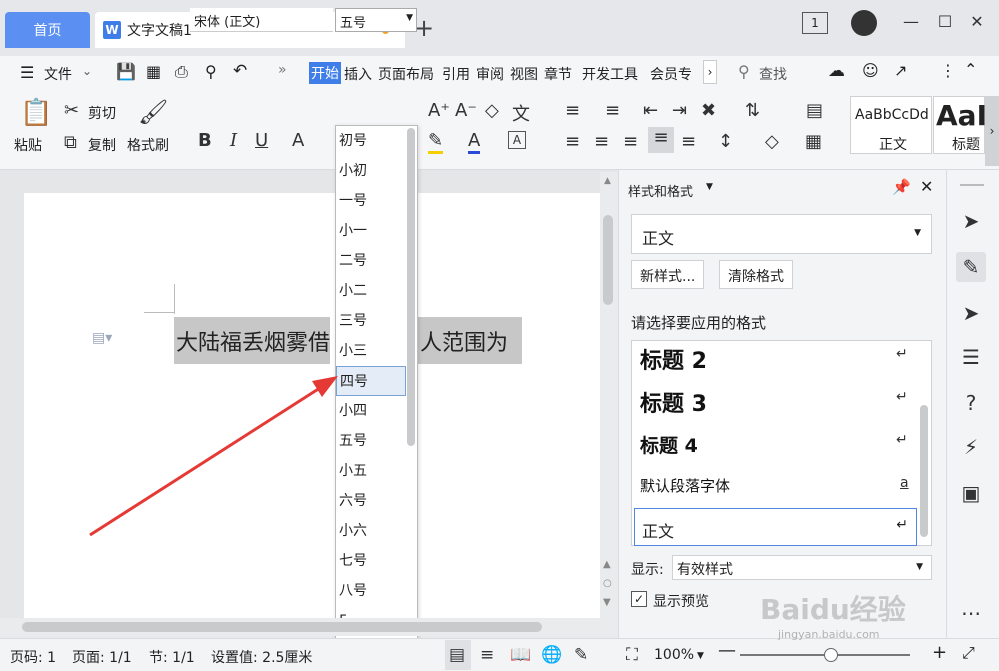 The height and width of the screenshot is (671, 999). Describe the element at coordinates (211, 71) in the screenshot. I see `print-preview-icon: ⚲` at that location.